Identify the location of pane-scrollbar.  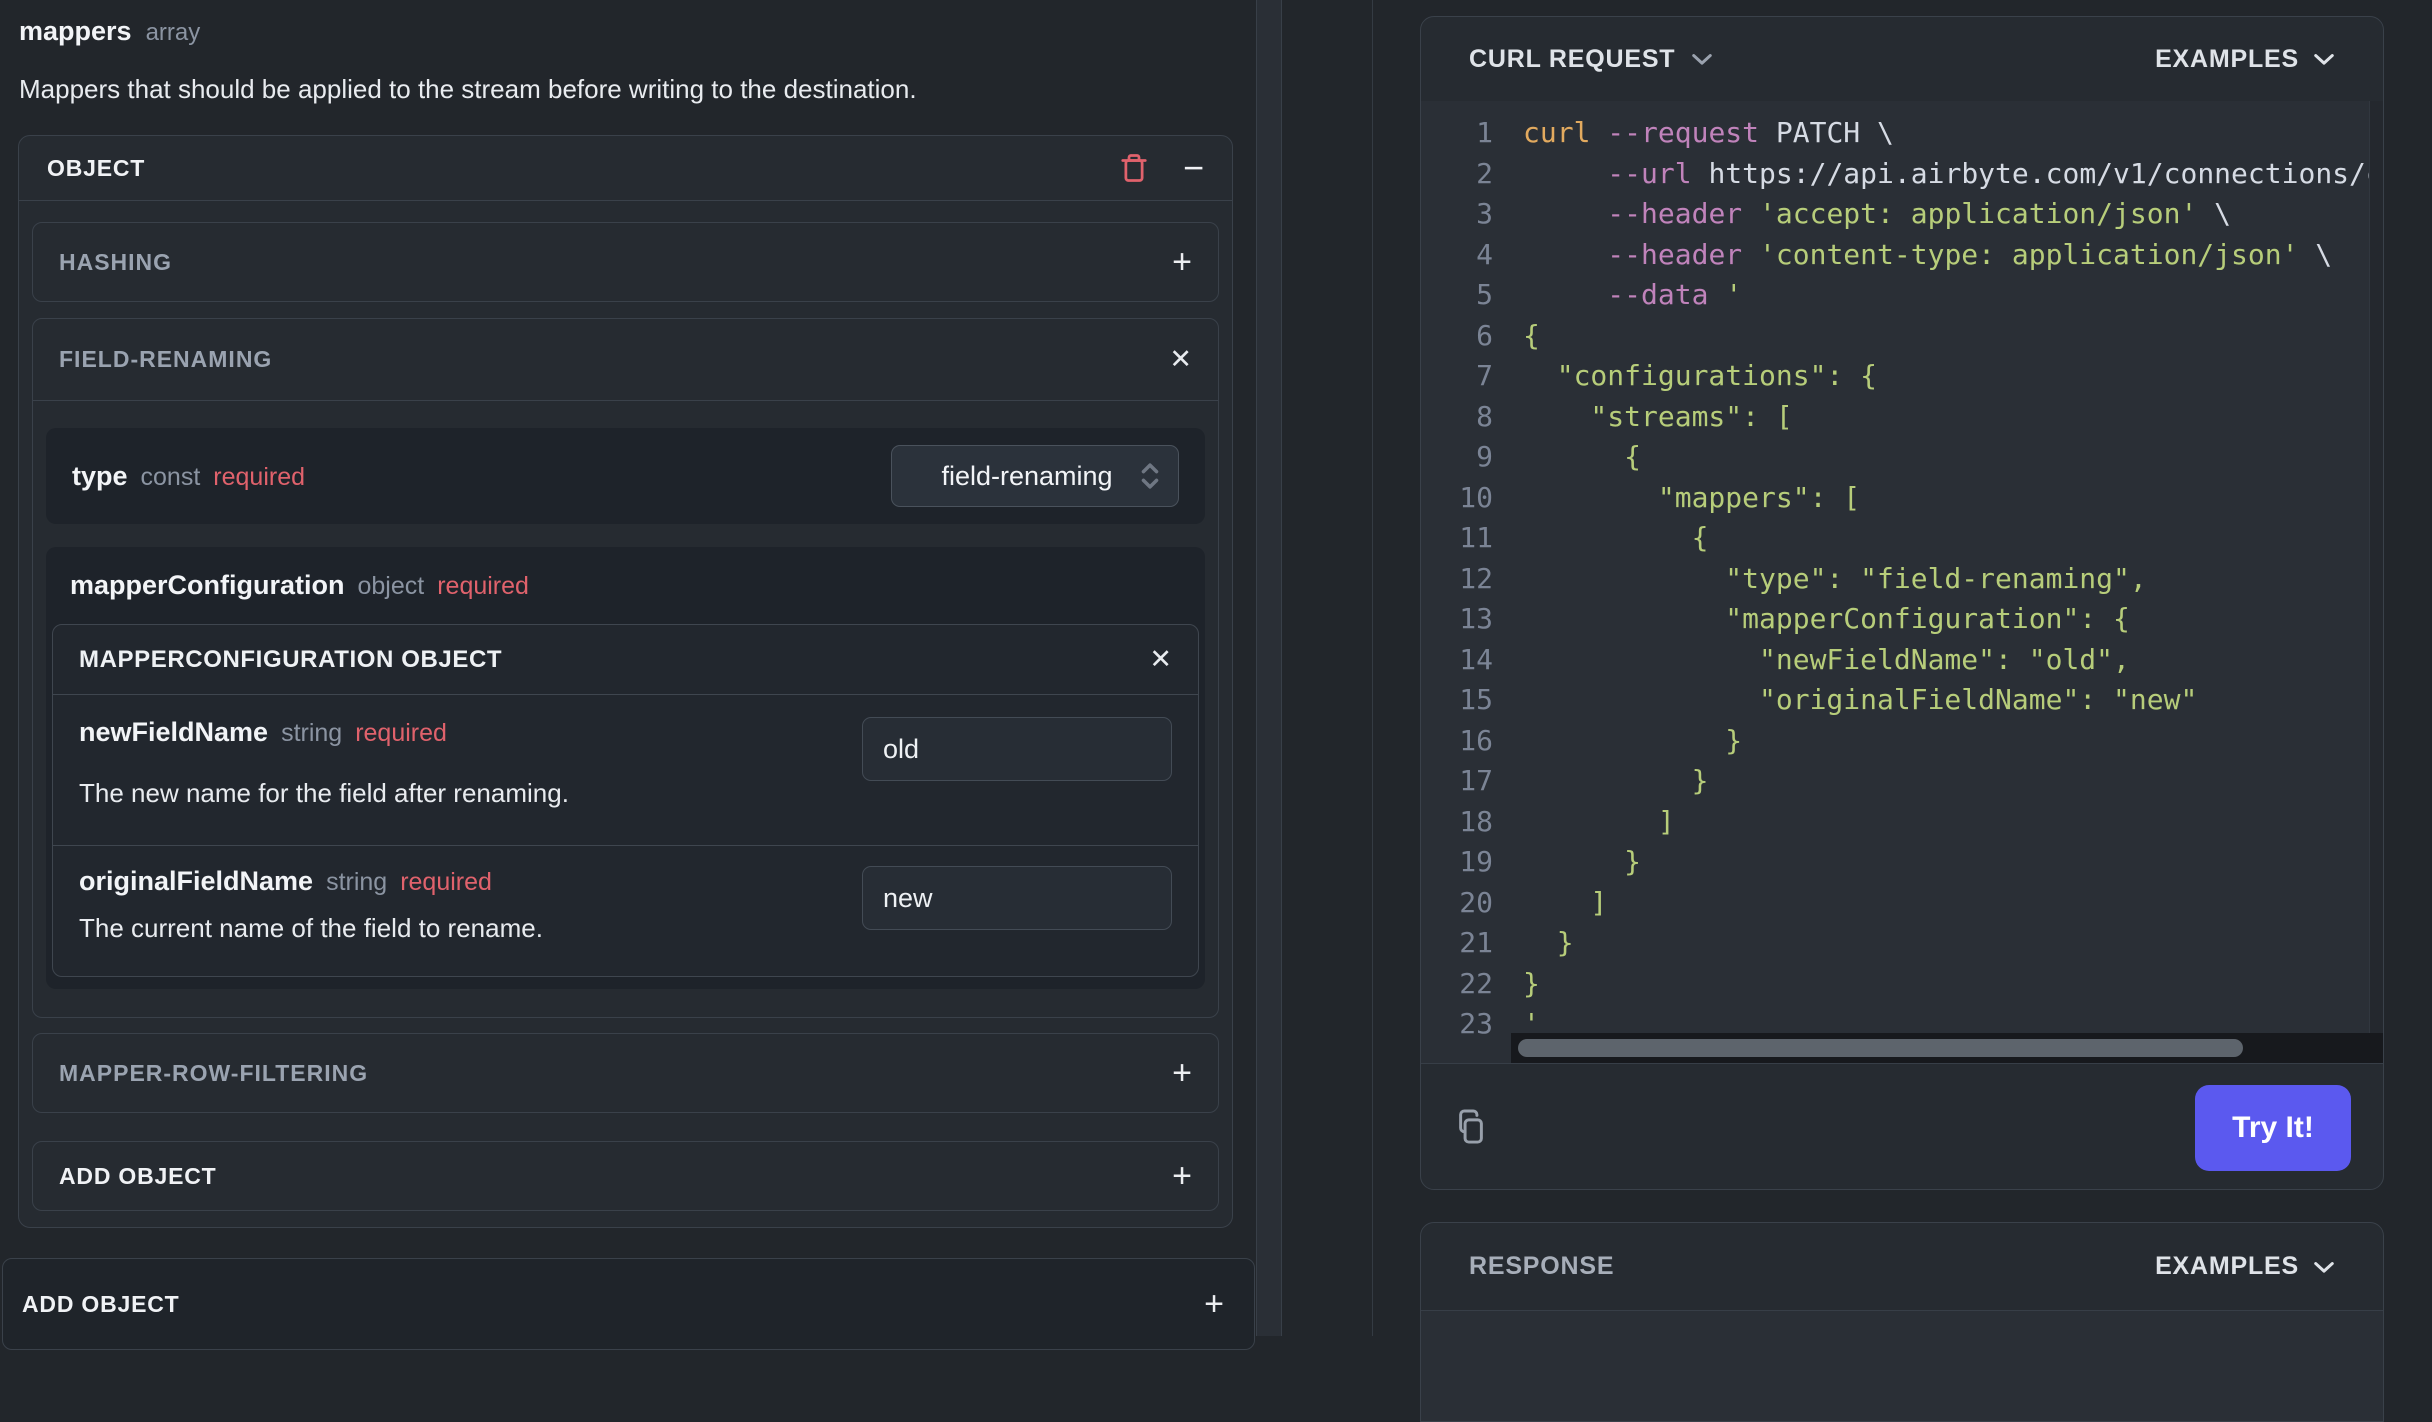
(1269, 668).